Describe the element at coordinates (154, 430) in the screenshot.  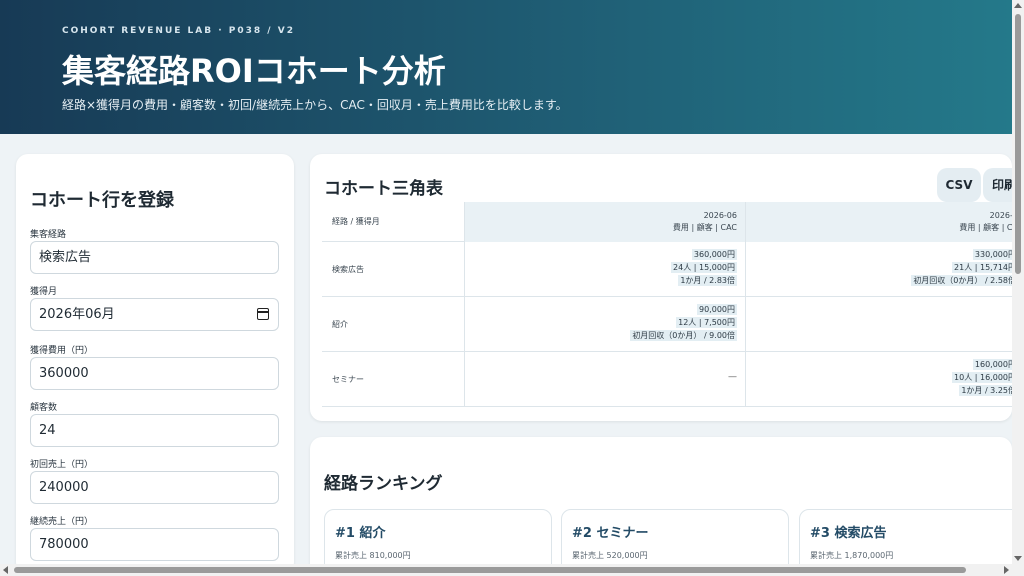
I see `customers-input: 24` at that location.